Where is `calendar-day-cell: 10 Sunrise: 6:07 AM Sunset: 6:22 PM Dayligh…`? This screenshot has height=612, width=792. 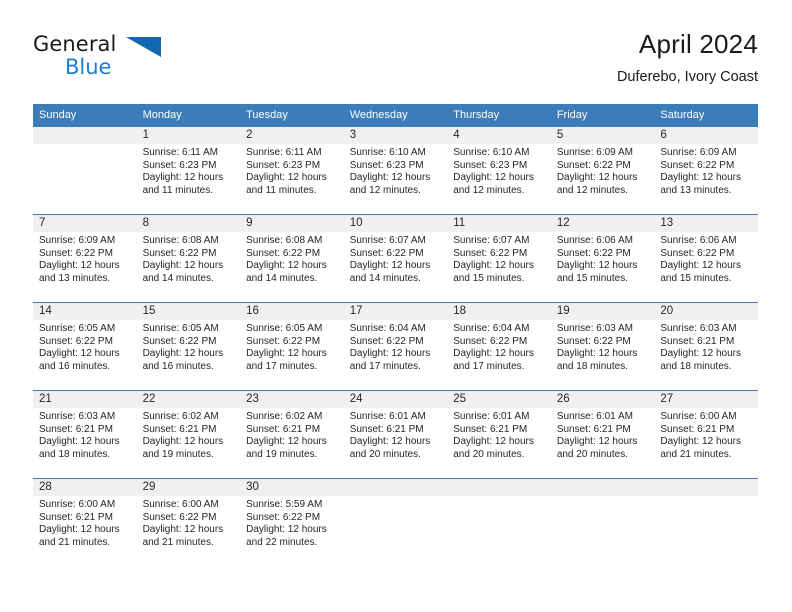
calendar-day-cell: 10 Sunrise: 6:07 AM Sunset: 6:22 PM Dayligh… is located at coordinates (395, 258).